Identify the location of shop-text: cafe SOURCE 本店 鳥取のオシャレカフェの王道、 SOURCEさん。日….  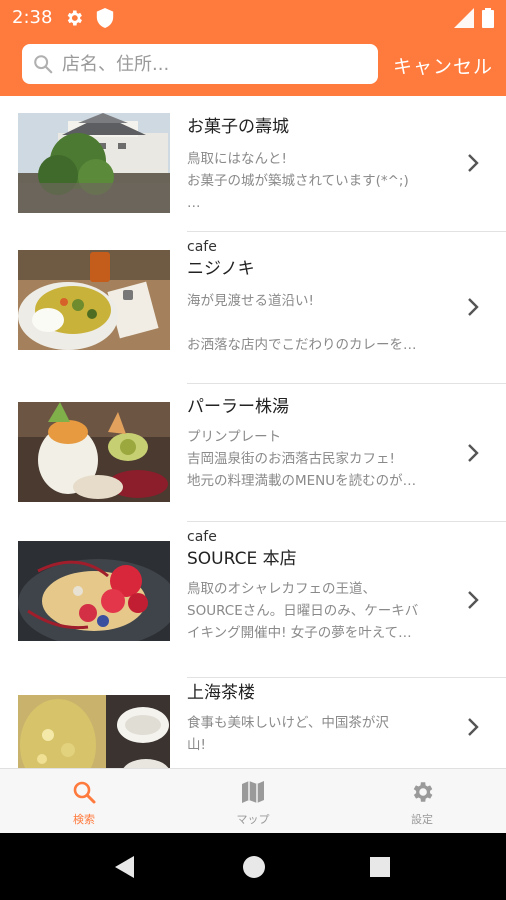
(317, 586).